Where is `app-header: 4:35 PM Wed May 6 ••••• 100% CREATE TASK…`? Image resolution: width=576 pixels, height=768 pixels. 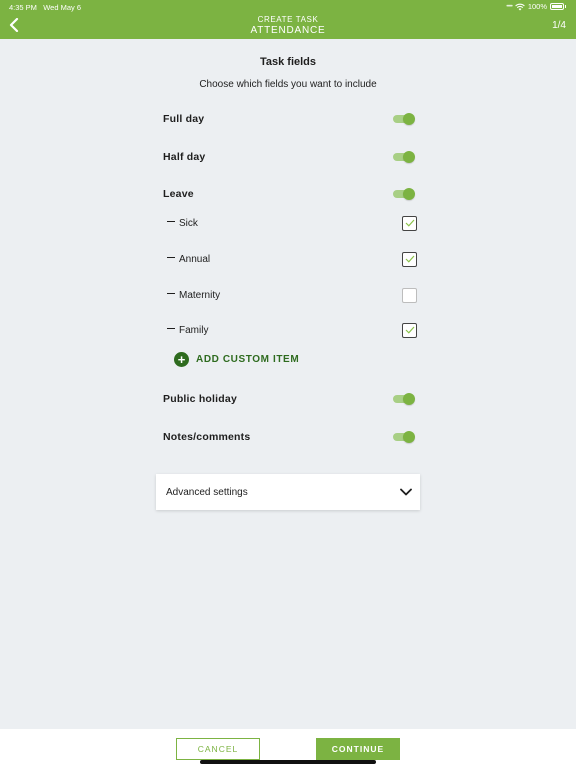 app-header: 4:35 PM Wed May 6 ••••• 100% CREATE TASK… is located at coordinates (288, 19).